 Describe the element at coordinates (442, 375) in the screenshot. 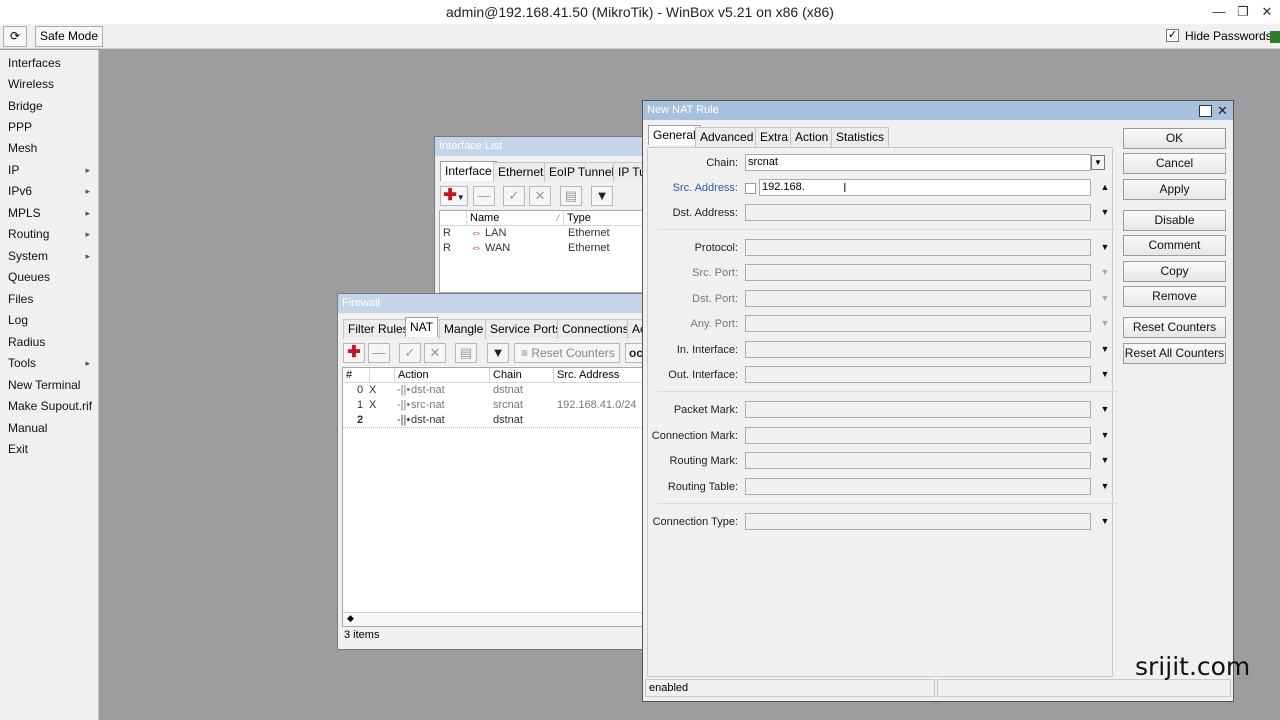

I see `column-header-action: Action` at that location.